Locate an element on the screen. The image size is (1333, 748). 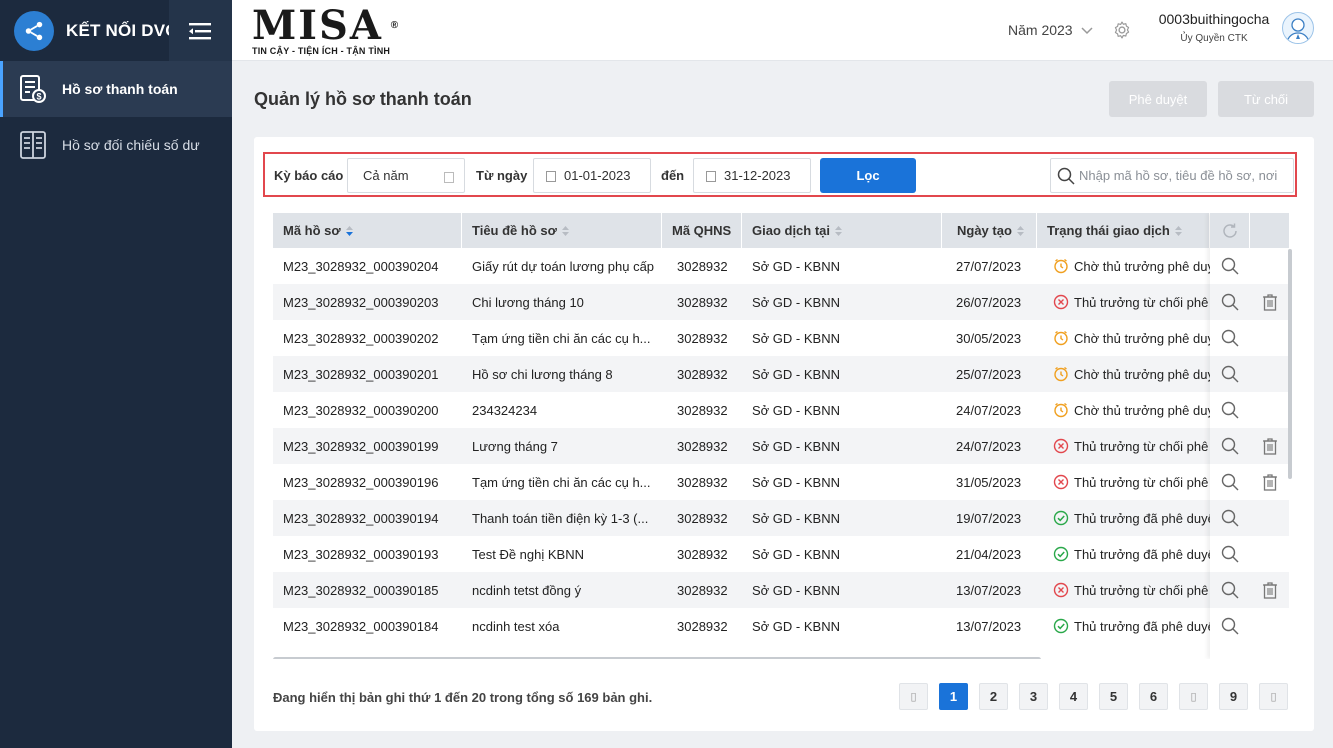
vertical-scrollbar is located at coordinates (1290, 364).